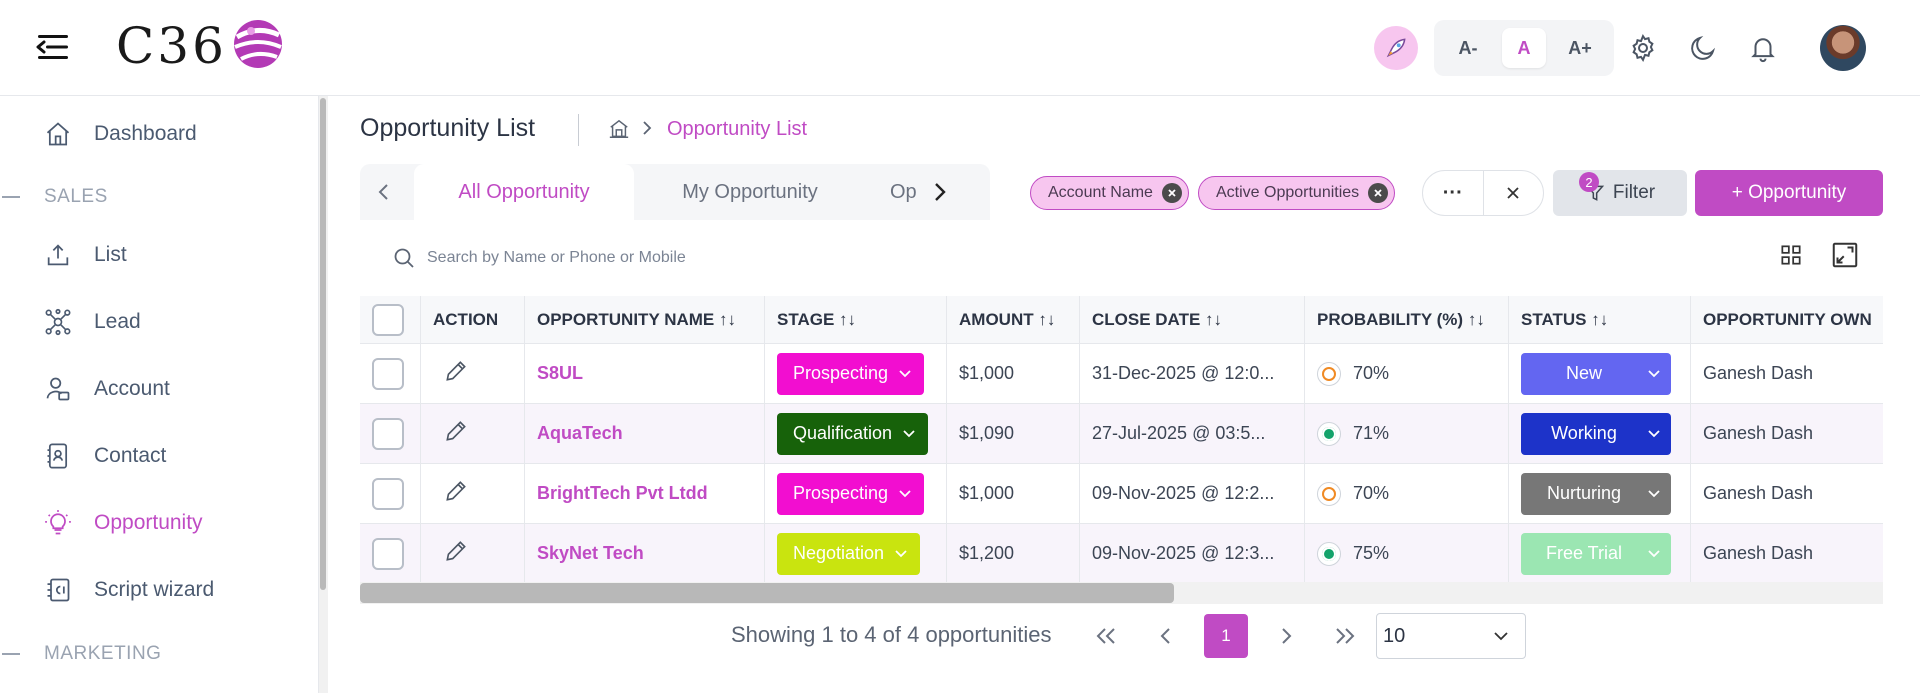  I want to click on page-size-select: 10, so click(1451, 636).